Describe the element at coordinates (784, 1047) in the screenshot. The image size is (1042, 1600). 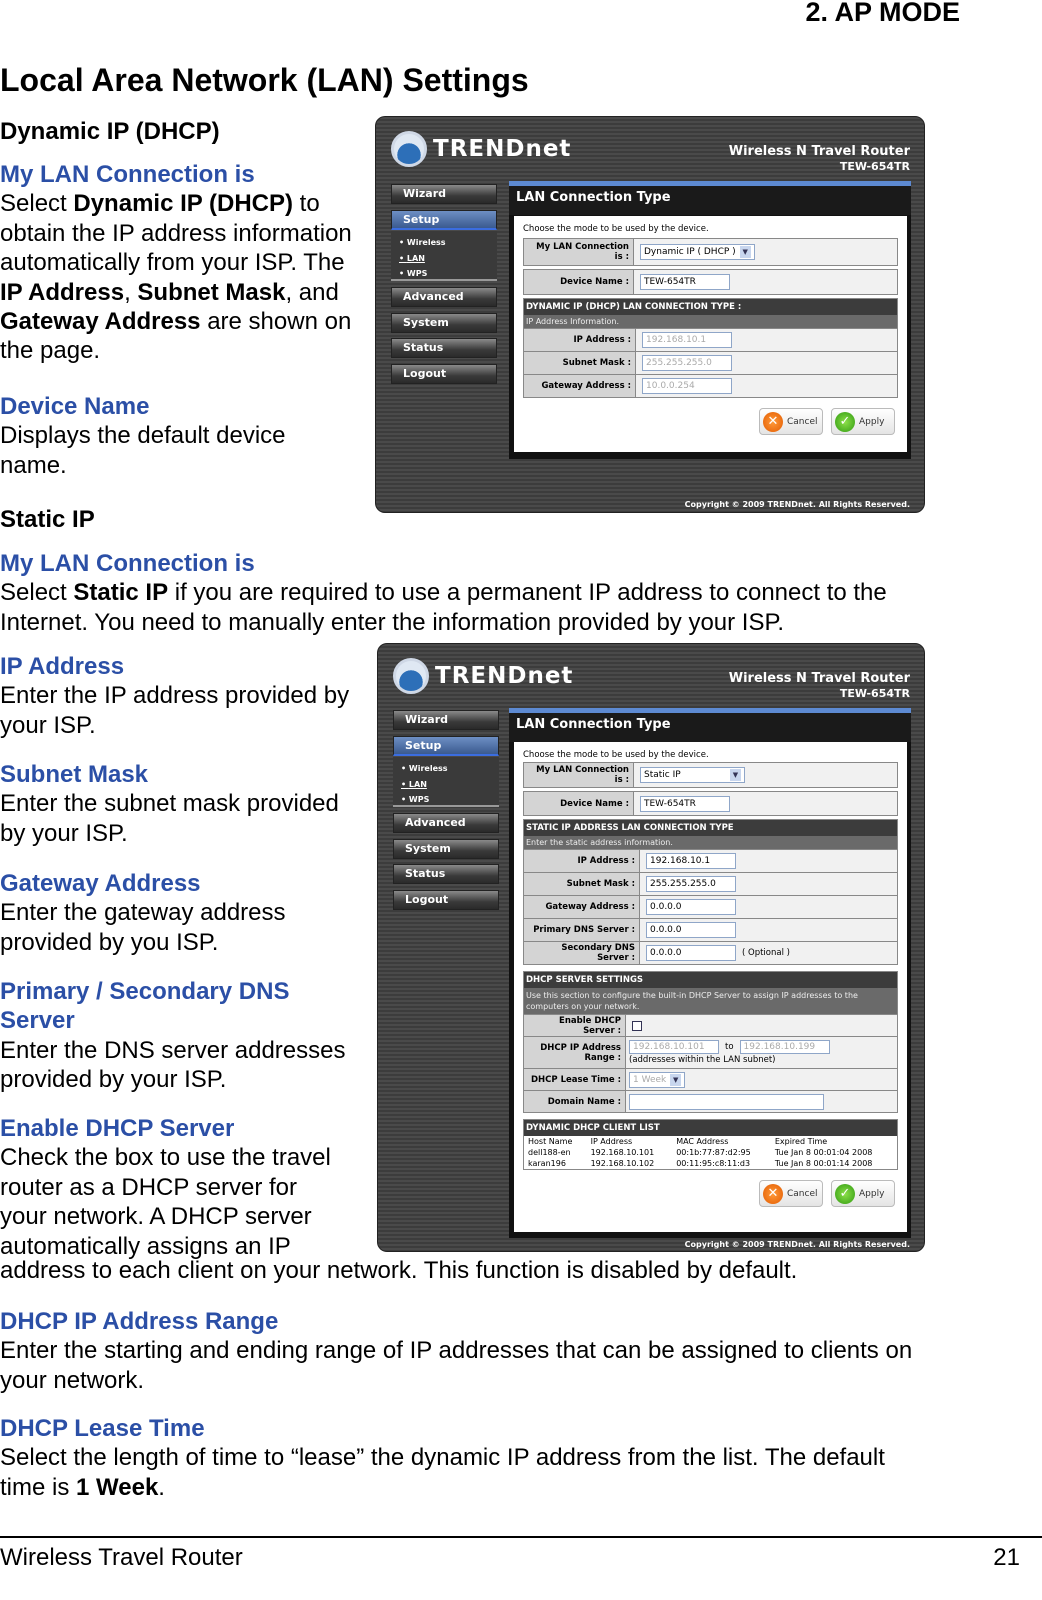
I see `range-end-input: 192.168.10.199` at that location.